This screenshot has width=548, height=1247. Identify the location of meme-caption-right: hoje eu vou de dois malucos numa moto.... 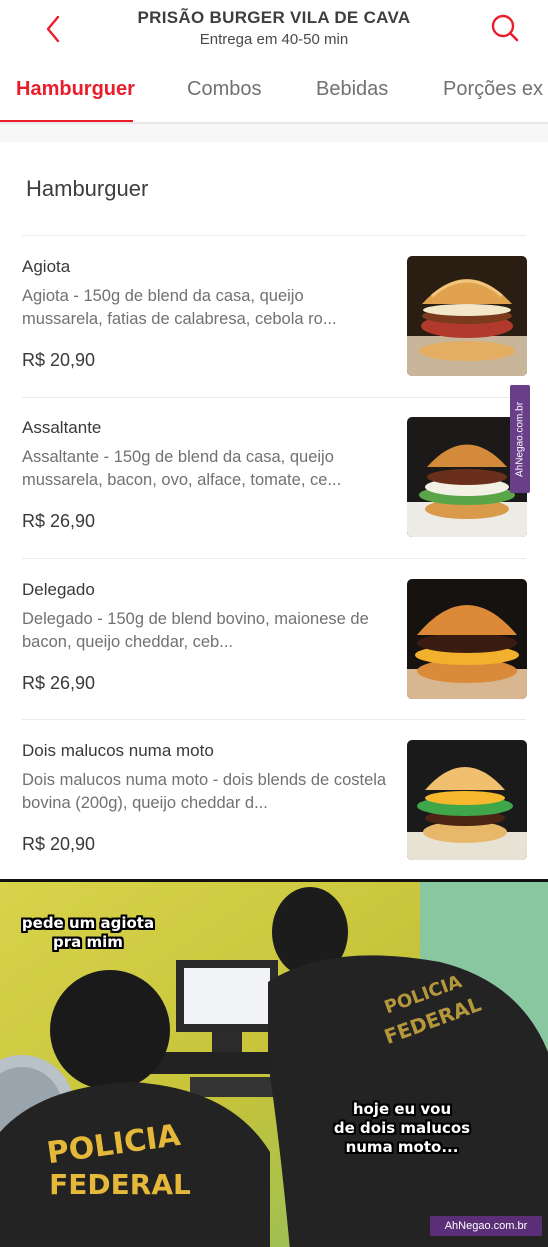
(402, 1128).